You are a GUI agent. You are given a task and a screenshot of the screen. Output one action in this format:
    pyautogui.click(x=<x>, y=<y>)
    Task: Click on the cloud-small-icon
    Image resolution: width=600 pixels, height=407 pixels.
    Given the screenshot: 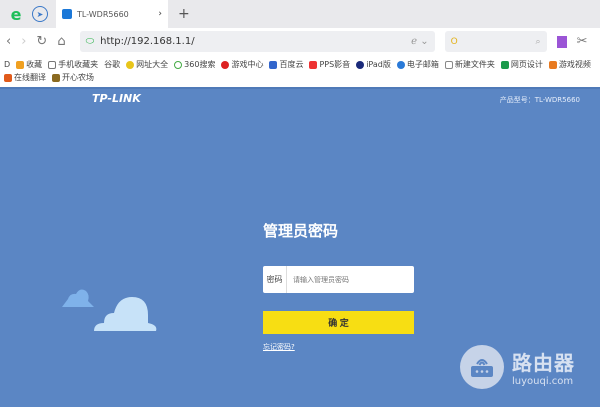 What is the action you would take?
    pyautogui.click(x=78, y=298)
    